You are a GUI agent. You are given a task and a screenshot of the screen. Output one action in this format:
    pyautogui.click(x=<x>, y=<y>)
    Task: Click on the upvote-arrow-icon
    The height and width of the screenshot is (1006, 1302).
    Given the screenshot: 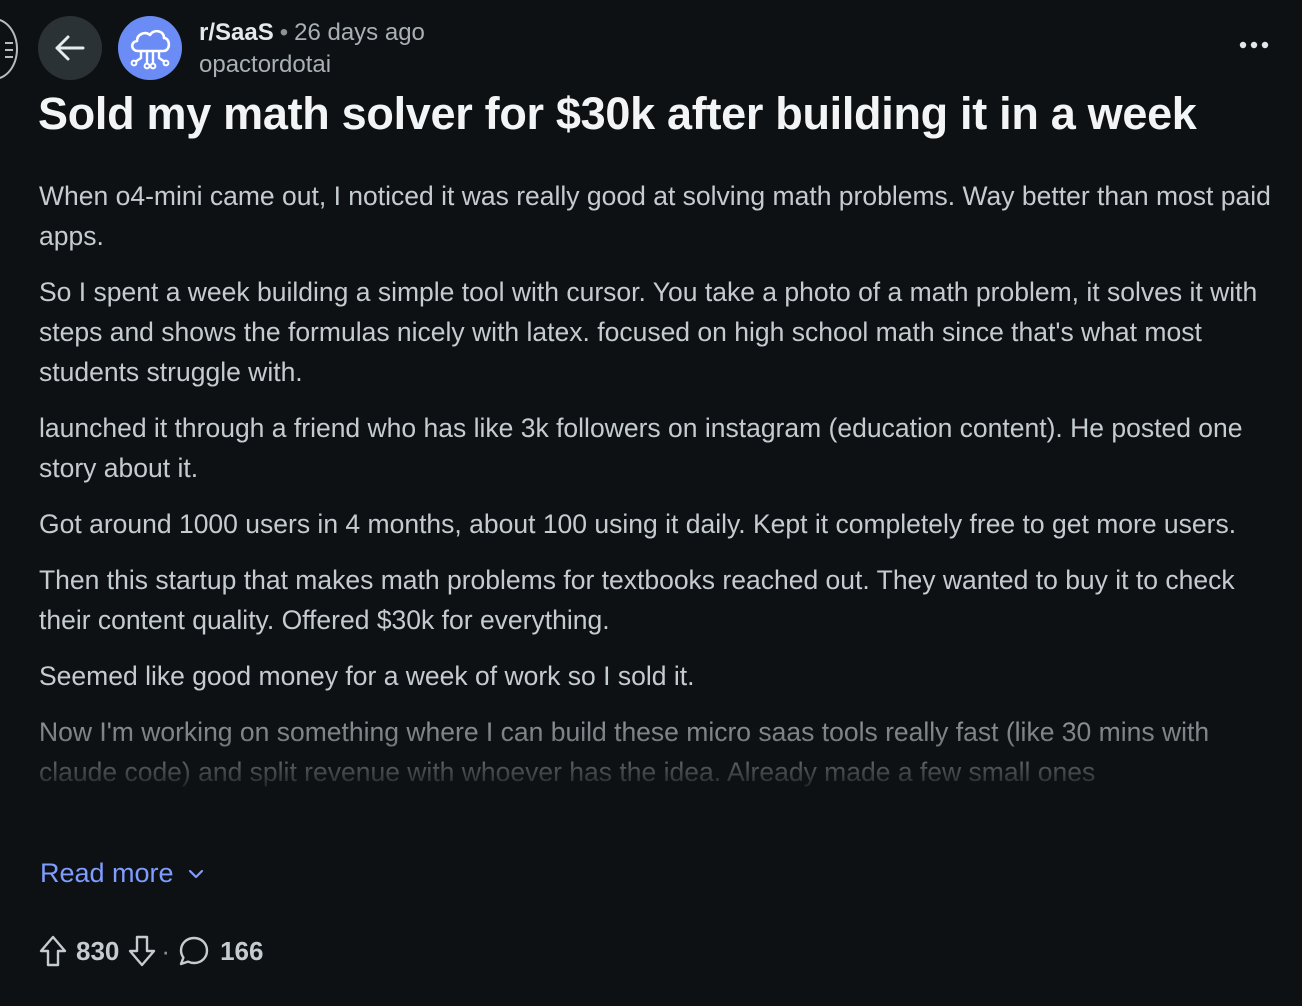 What is the action you would take?
    pyautogui.click(x=53, y=951)
    